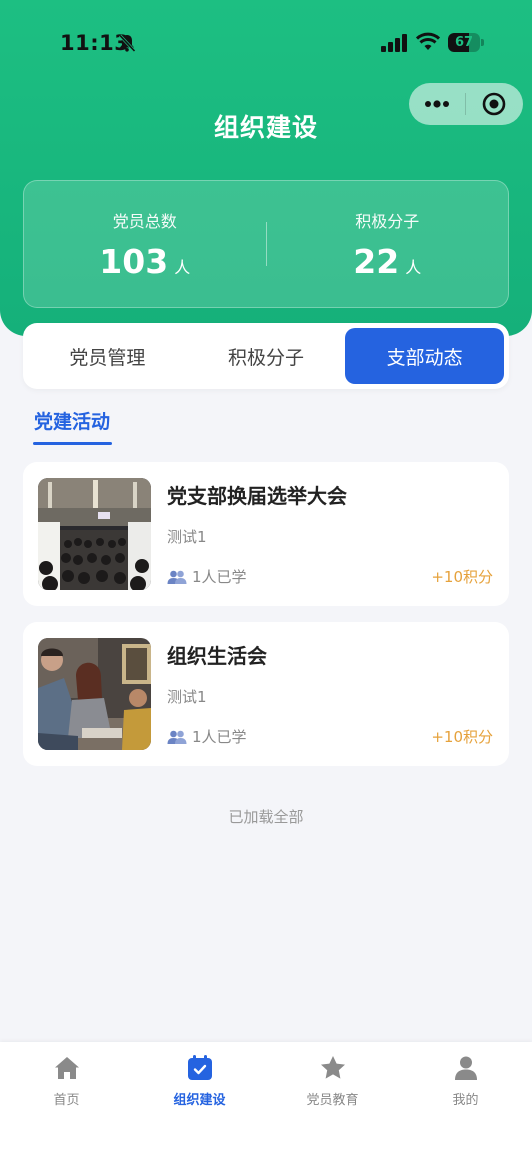 This screenshot has width=532, height=1157. What do you see at coordinates (437, 104) in the screenshot?
I see `more-dots-icon` at bounding box center [437, 104].